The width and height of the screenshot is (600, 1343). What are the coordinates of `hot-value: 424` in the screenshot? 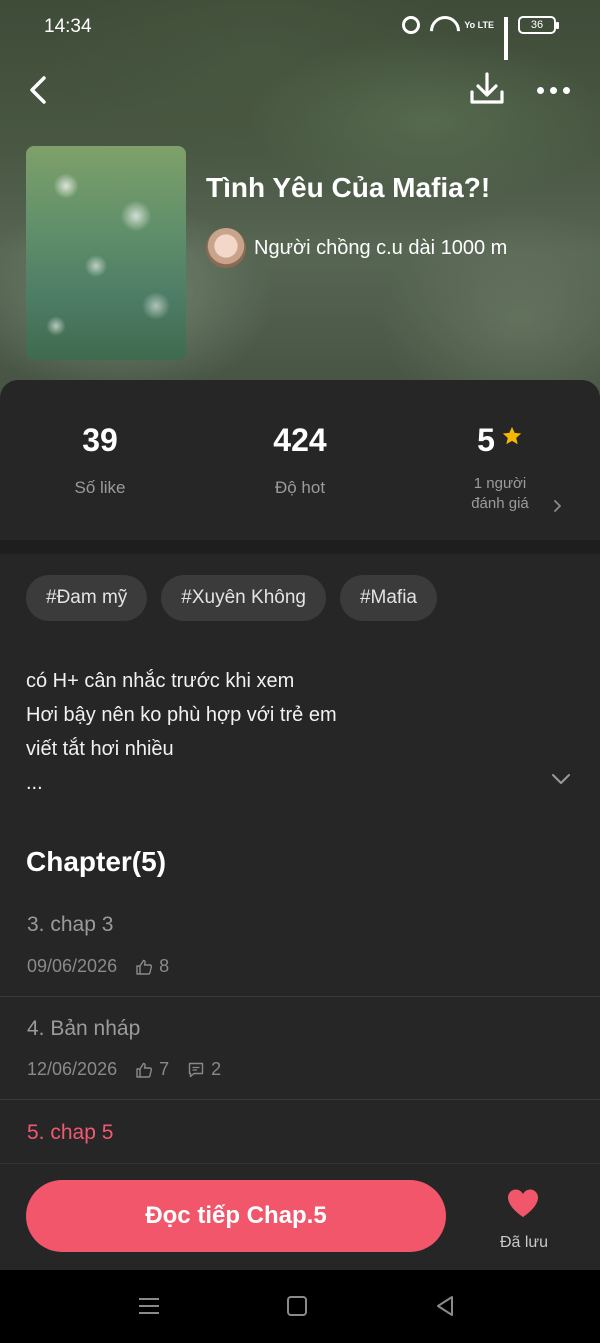 It's located at (300, 440).